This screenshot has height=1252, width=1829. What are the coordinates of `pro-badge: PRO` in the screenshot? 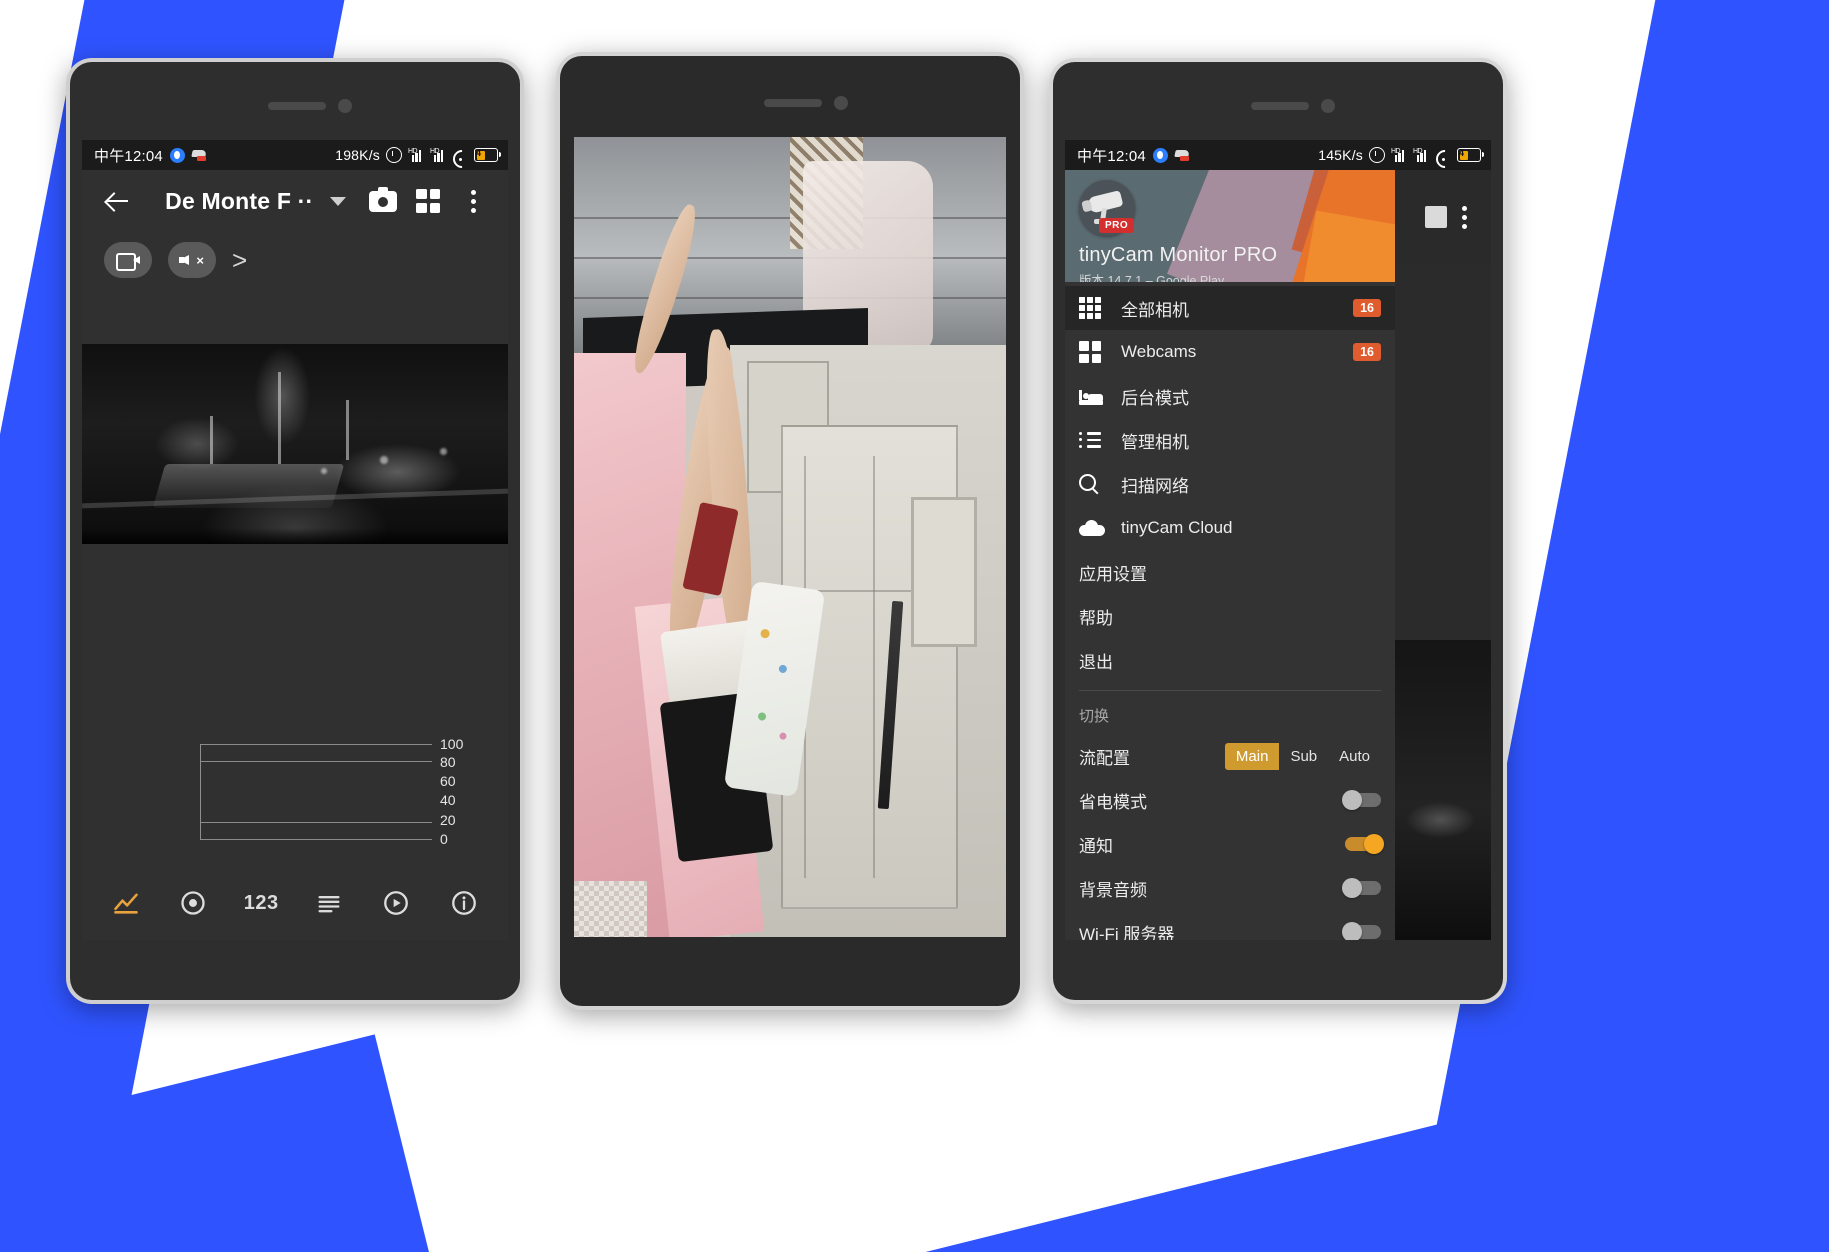 It's located at (1117, 225).